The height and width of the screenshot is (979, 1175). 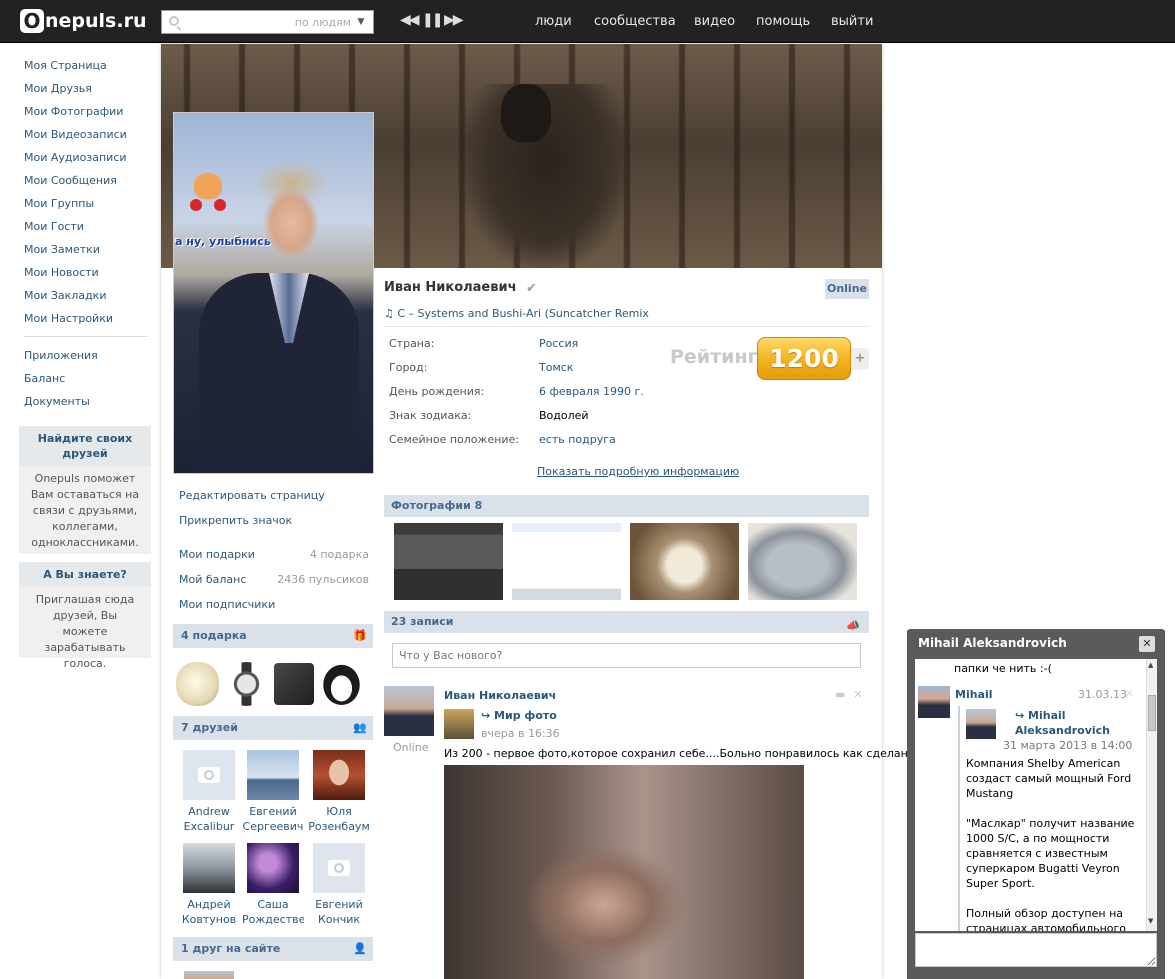 I want to click on search-box: по людям ▼, so click(x=267, y=22).